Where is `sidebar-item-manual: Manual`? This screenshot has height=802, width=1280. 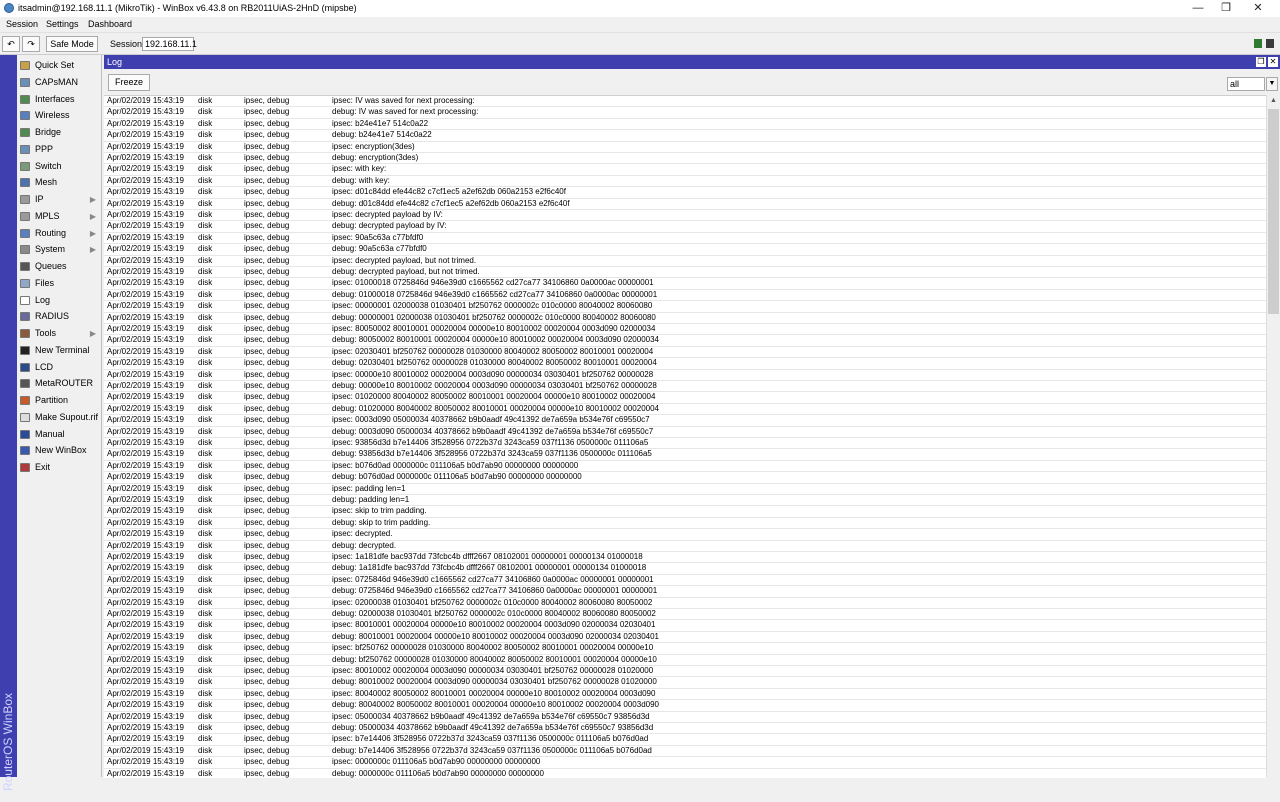
sidebar-item-manual: Manual is located at coordinates (60, 434).